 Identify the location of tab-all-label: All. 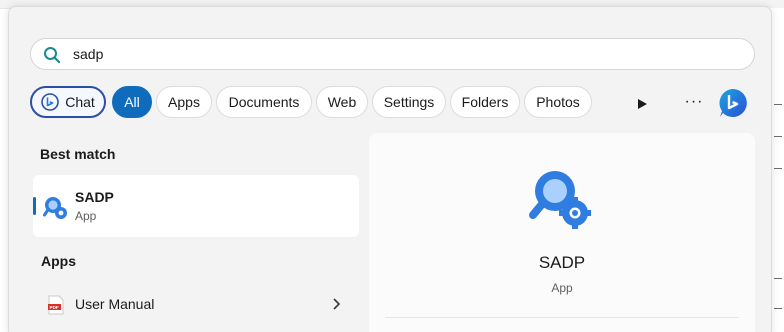
(132, 102).